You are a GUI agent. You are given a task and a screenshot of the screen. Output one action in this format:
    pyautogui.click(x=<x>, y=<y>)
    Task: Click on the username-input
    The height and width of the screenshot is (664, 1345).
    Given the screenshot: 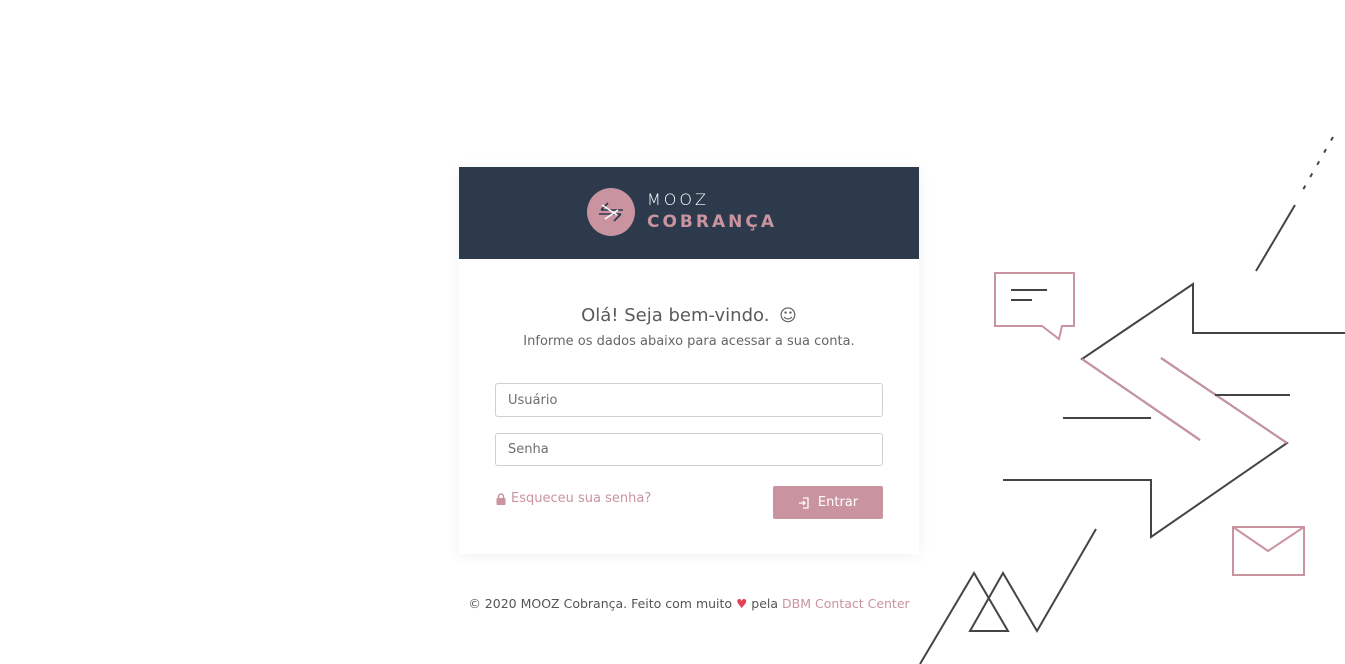 What is the action you would take?
    pyautogui.click(x=689, y=400)
    